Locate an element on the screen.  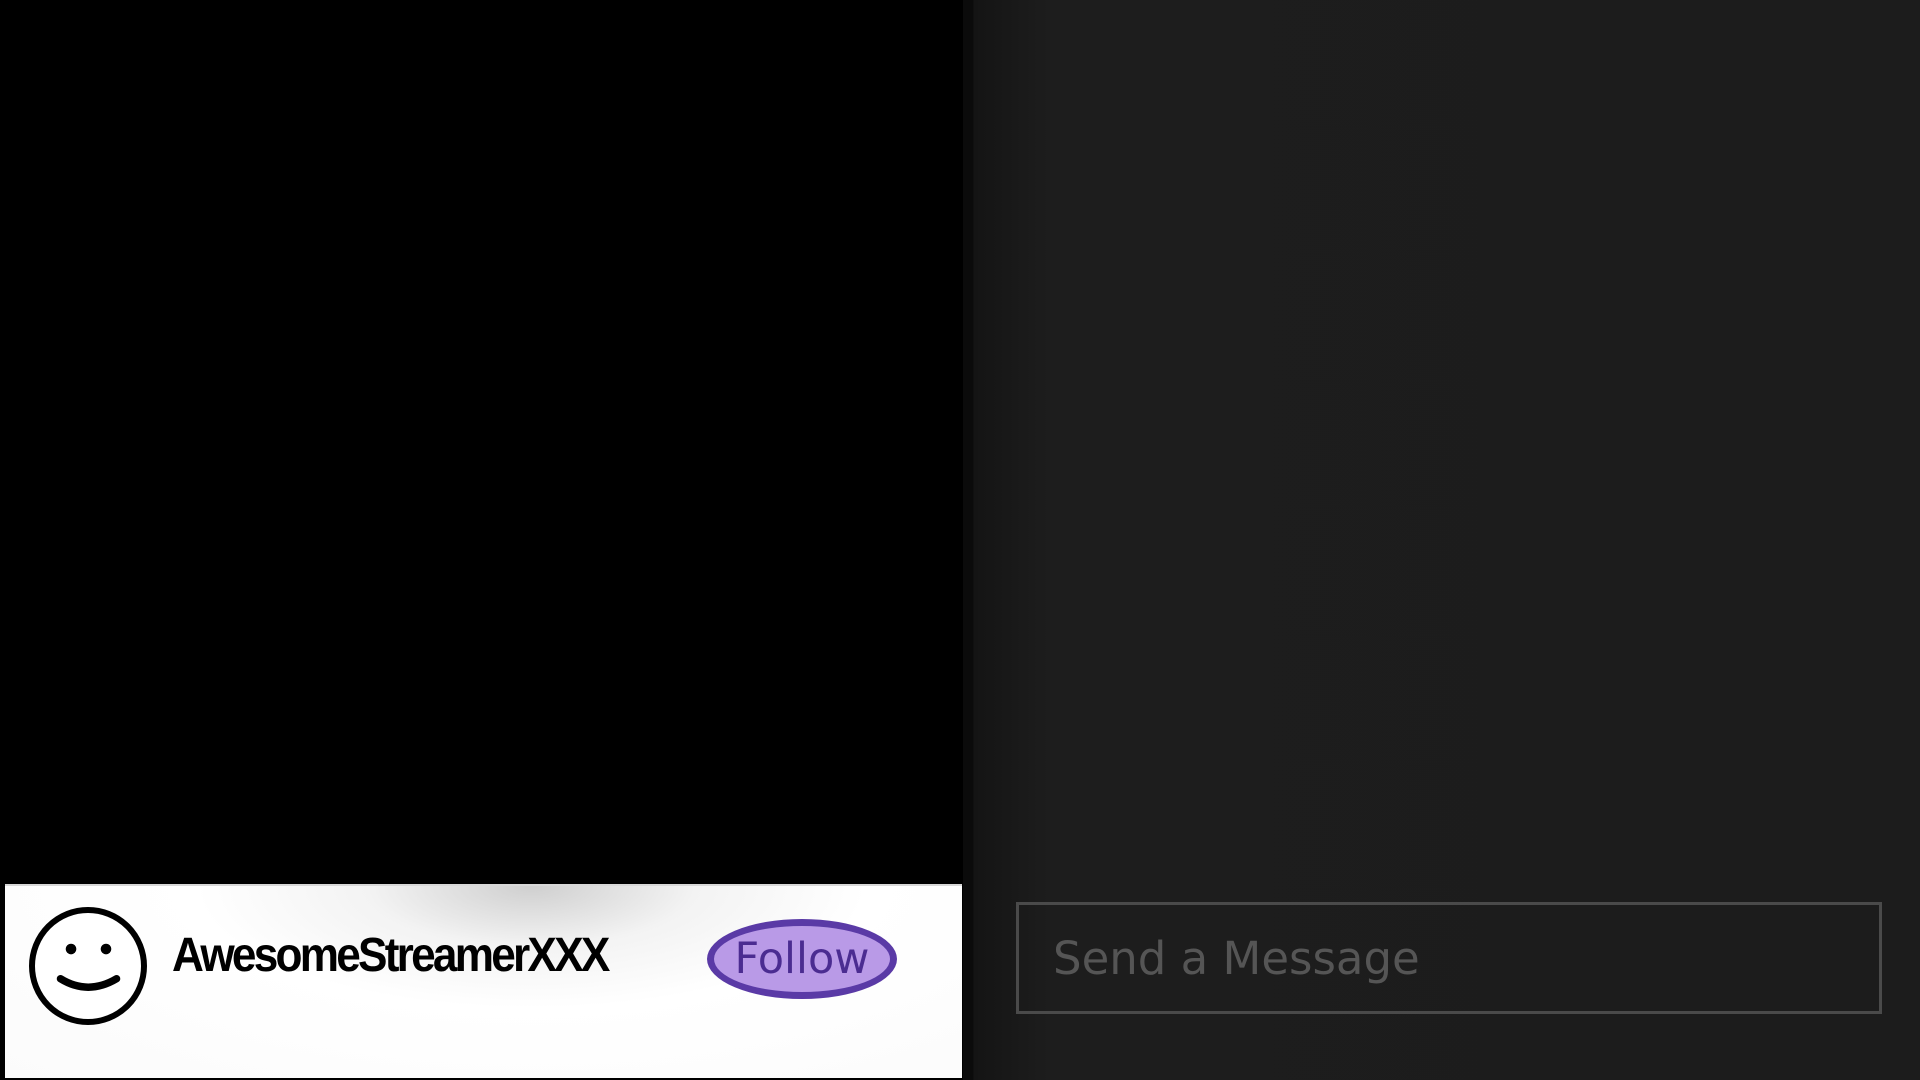
message-input is located at coordinates (1449, 958).